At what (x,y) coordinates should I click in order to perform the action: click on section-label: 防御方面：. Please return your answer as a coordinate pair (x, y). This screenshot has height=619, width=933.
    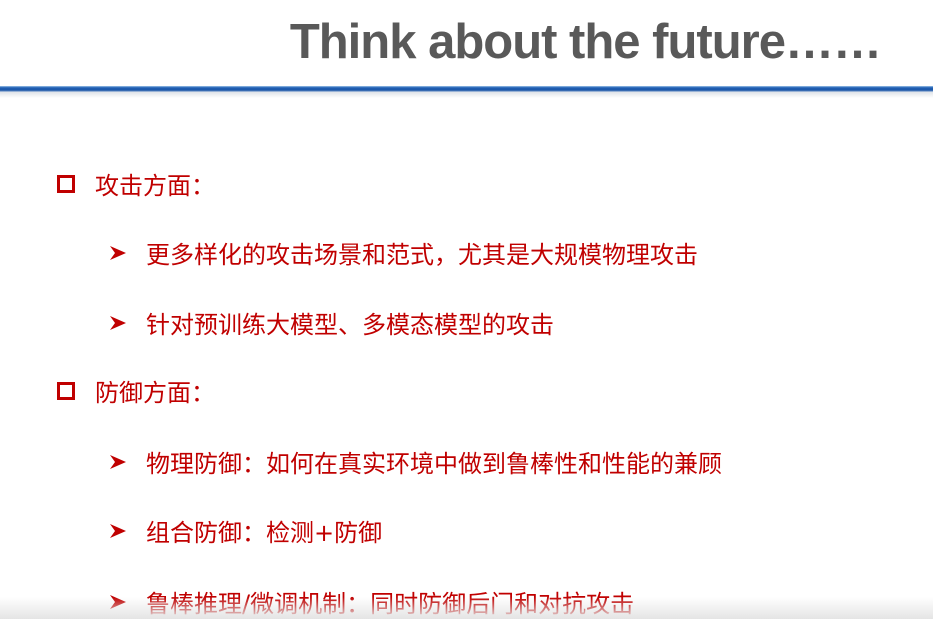
    Looking at the image, I should click on (155, 393).